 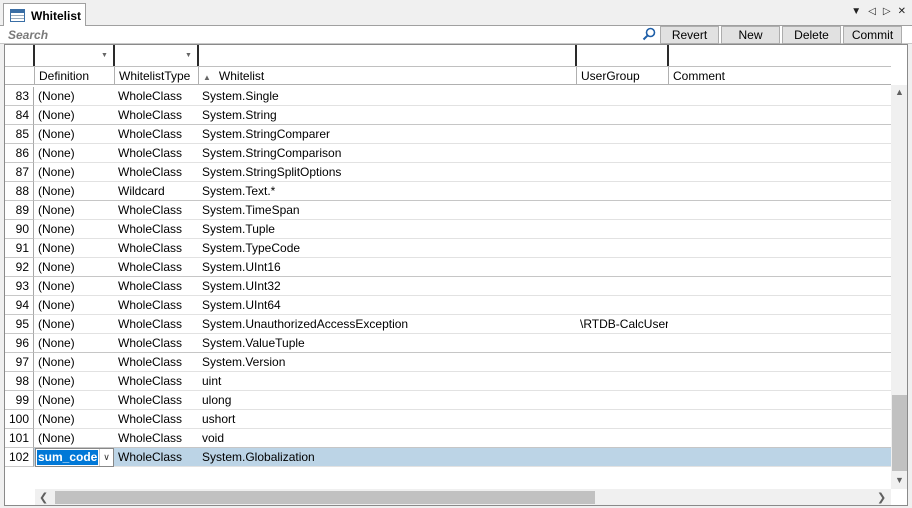 What do you see at coordinates (19, 267) in the screenshot?
I see `row-number: 92` at bounding box center [19, 267].